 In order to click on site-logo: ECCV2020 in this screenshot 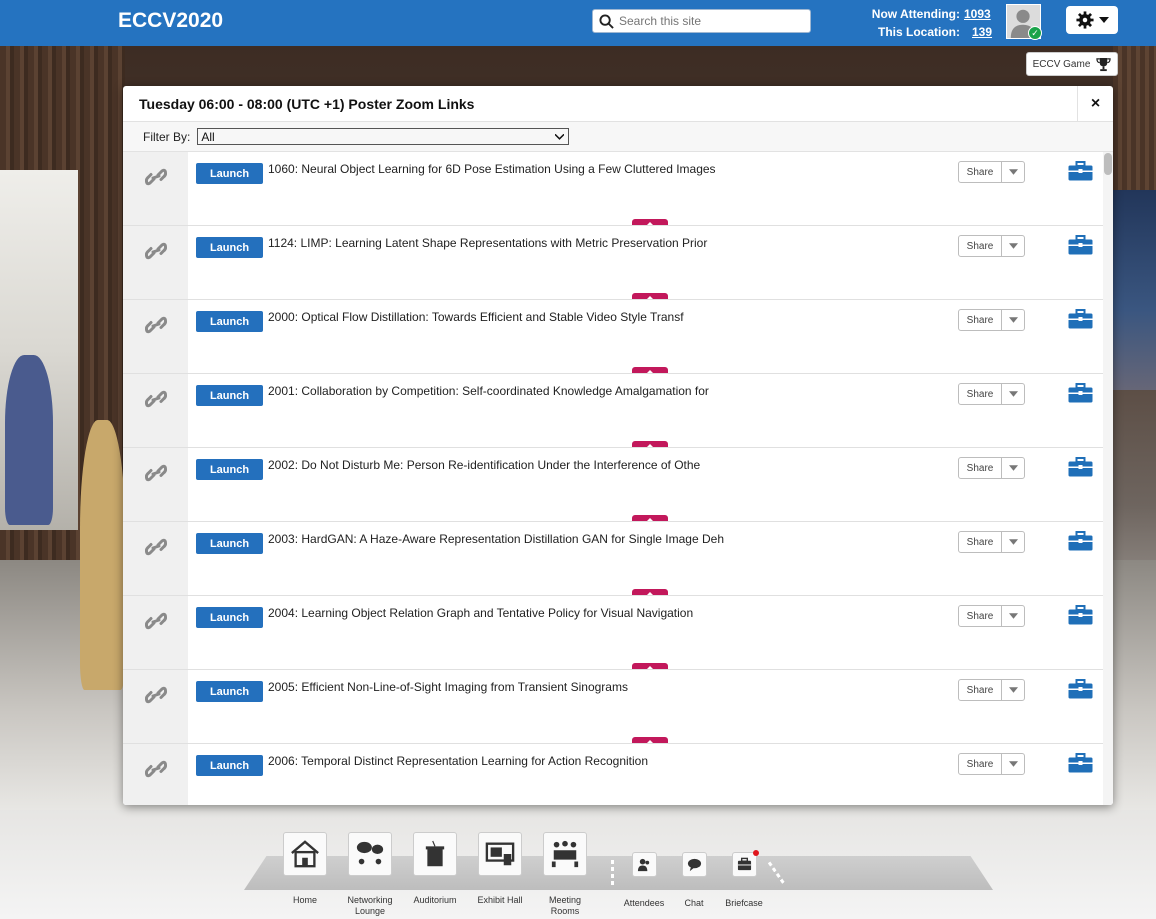, I will do `click(170, 21)`.